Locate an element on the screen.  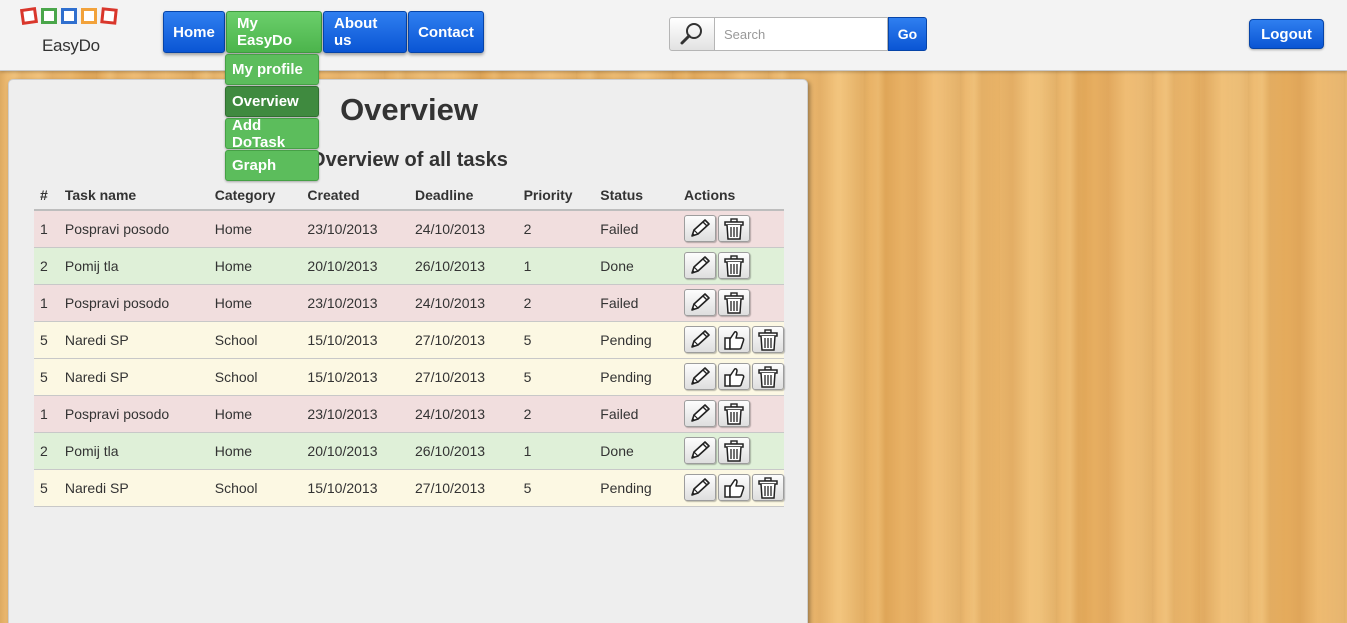
cell-deadline: 26/10/2013 is located at coordinates (463, 266).